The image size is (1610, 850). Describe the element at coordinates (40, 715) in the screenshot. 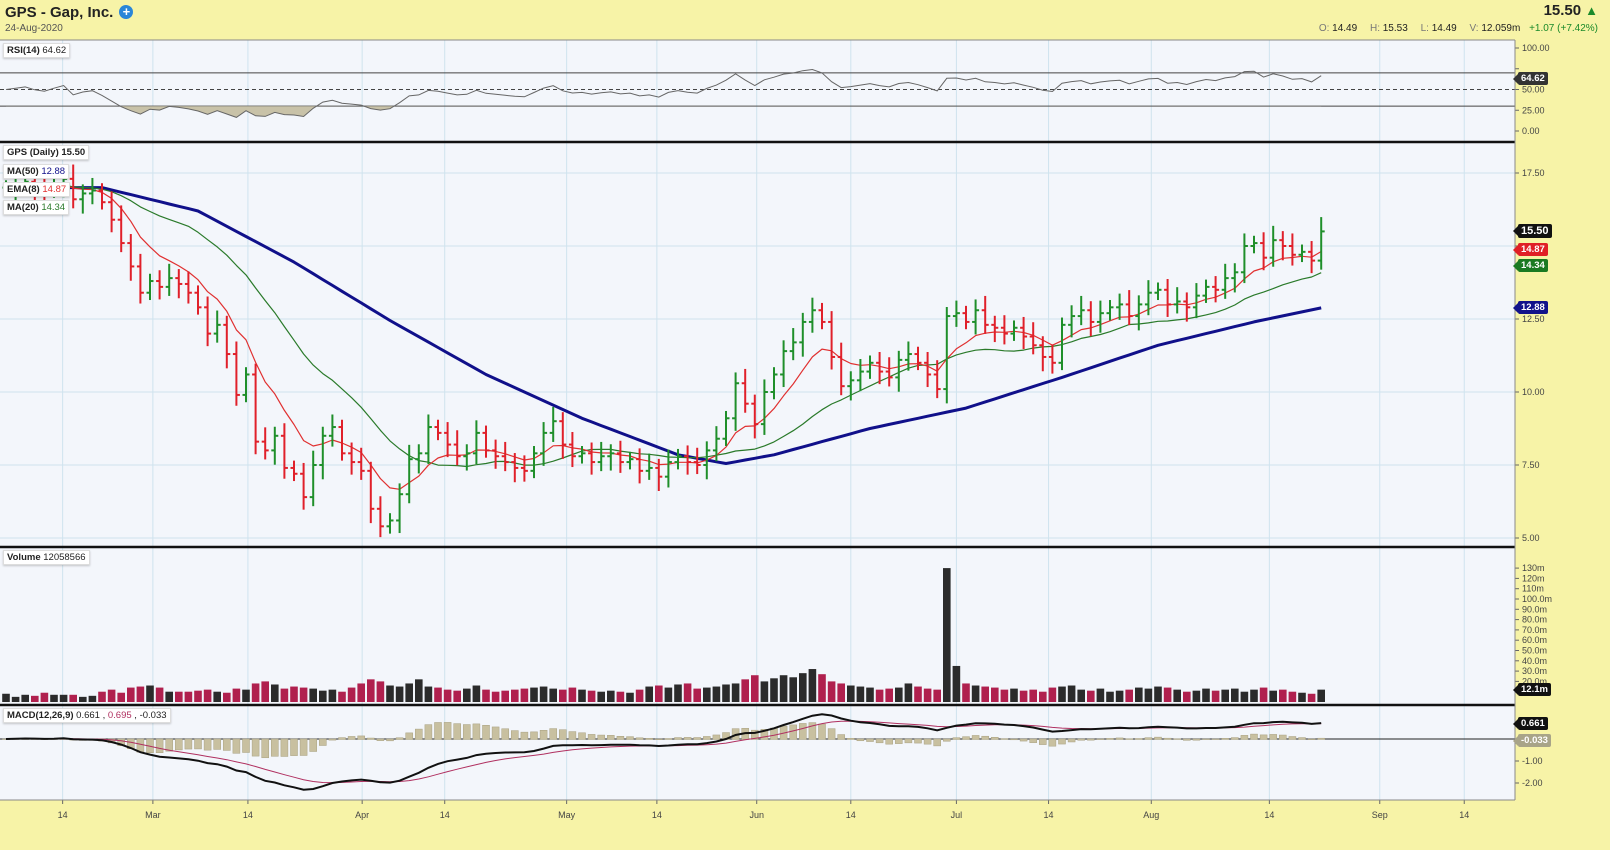

I see `macd-legend-name: MACD(12,26,9)` at that location.